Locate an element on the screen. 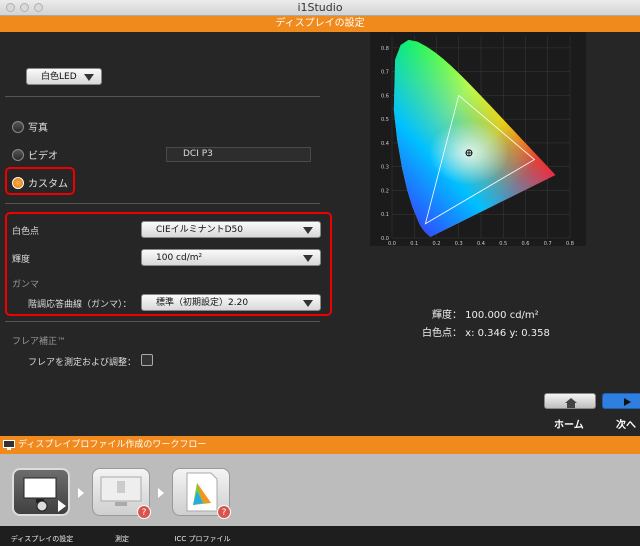 The height and width of the screenshot is (546, 640). preset-photo-label: 写真 is located at coordinates (38, 128).